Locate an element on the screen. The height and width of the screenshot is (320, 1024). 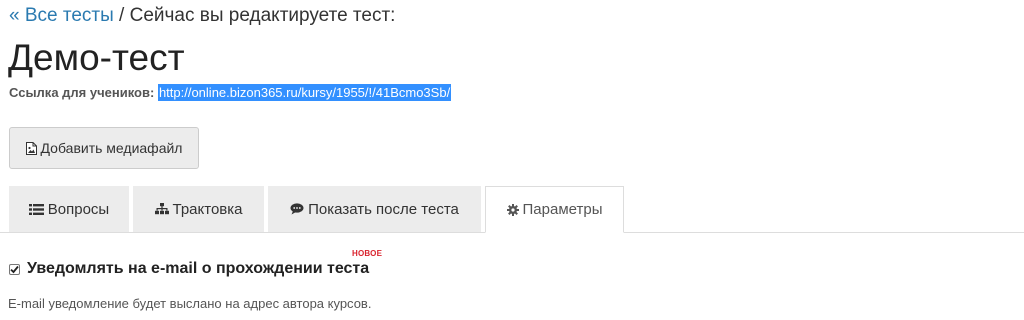
tab-parameters: Параметры is located at coordinates (554, 209).